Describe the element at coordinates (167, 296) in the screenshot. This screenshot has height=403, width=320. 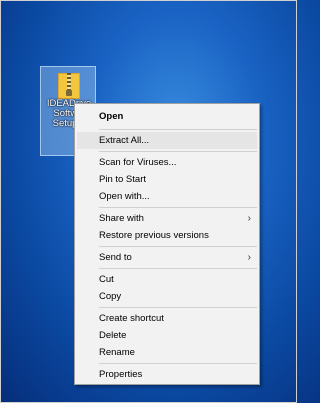
I see `menu-item-copy: Copy` at that location.